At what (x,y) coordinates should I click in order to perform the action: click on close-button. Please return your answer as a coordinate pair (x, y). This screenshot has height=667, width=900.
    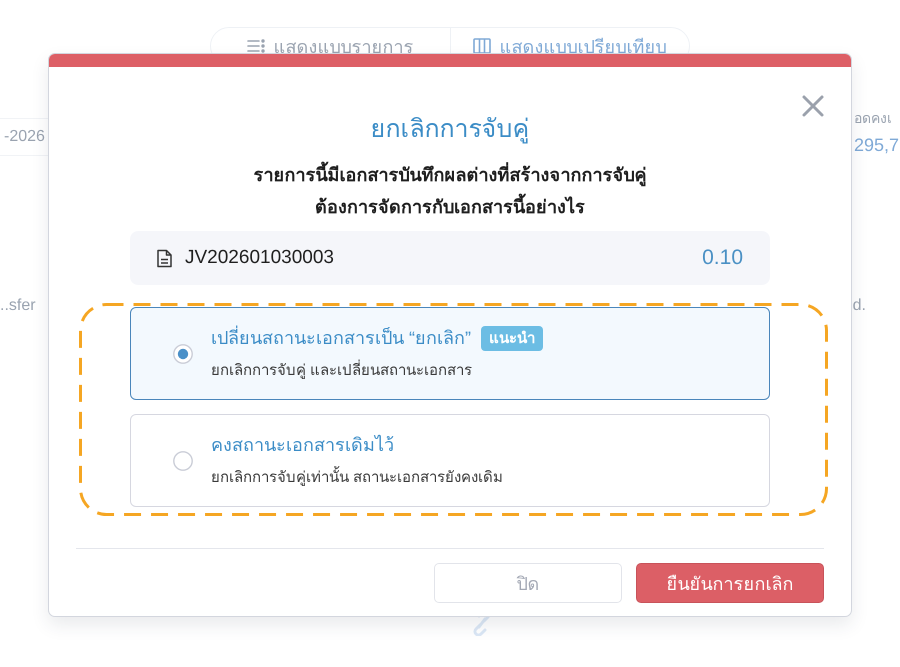
    Looking at the image, I should click on (813, 106).